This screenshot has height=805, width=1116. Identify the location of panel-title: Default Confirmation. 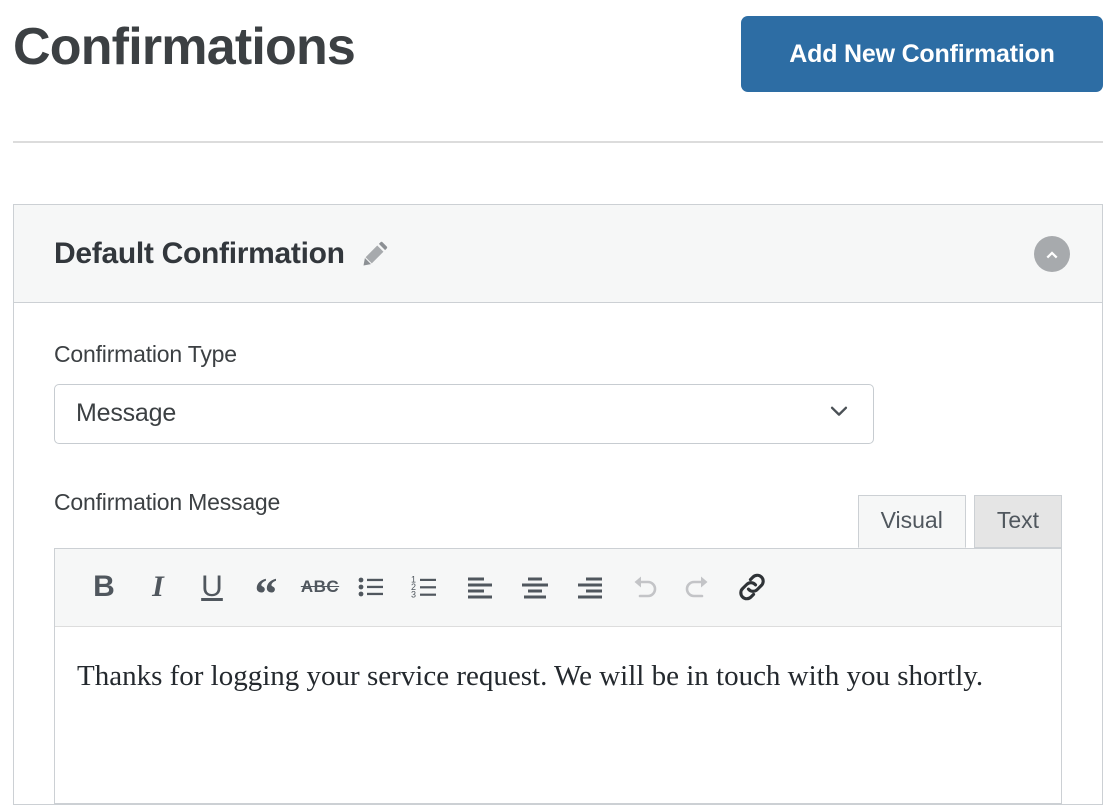
(199, 253).